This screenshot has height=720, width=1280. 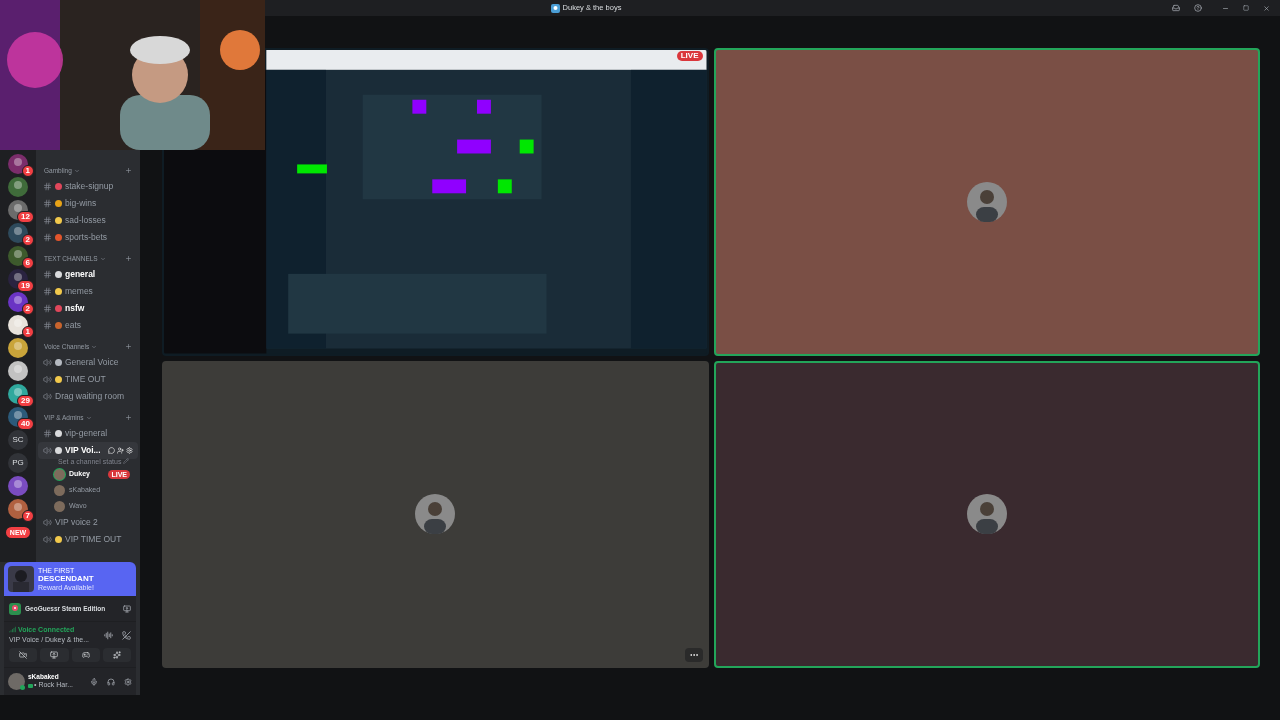 I want to click on channel-item: memes, so click(x=88, y=291).